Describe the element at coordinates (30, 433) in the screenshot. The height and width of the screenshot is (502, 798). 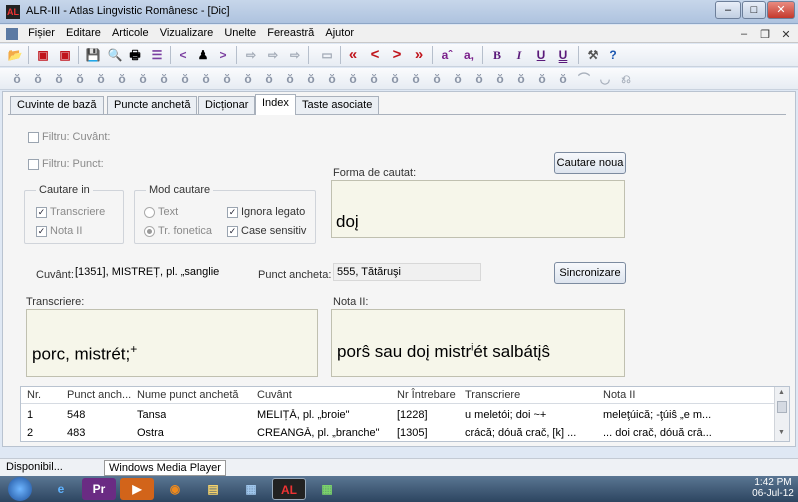
I see `table-cell: 2` at that location.